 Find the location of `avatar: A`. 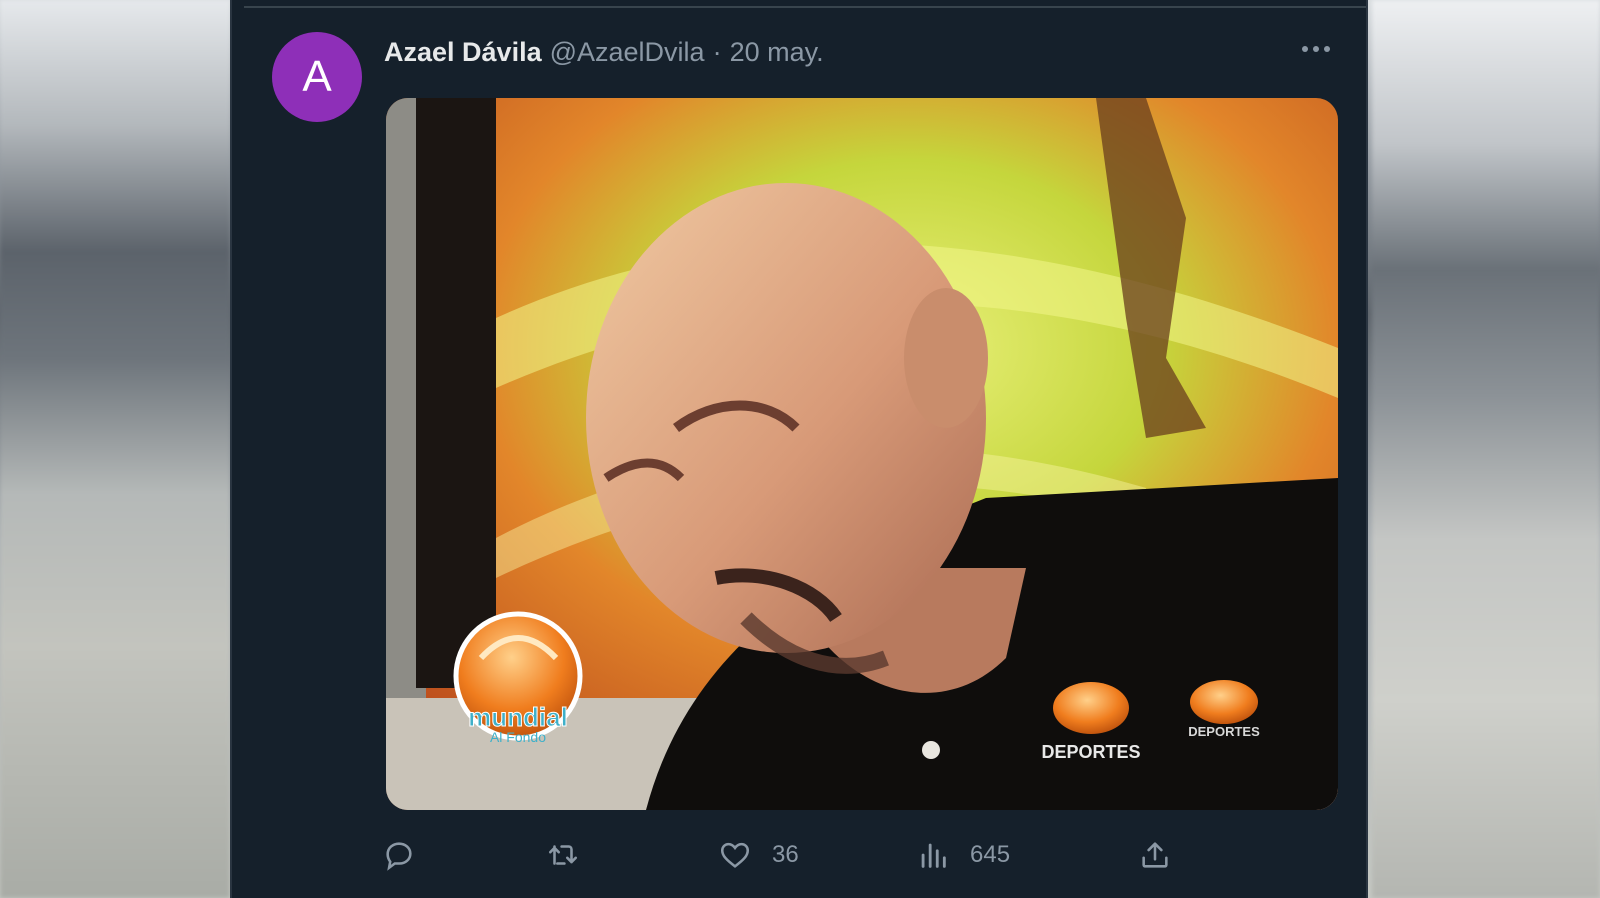

avatar: A is located at coordinates (317, 77).